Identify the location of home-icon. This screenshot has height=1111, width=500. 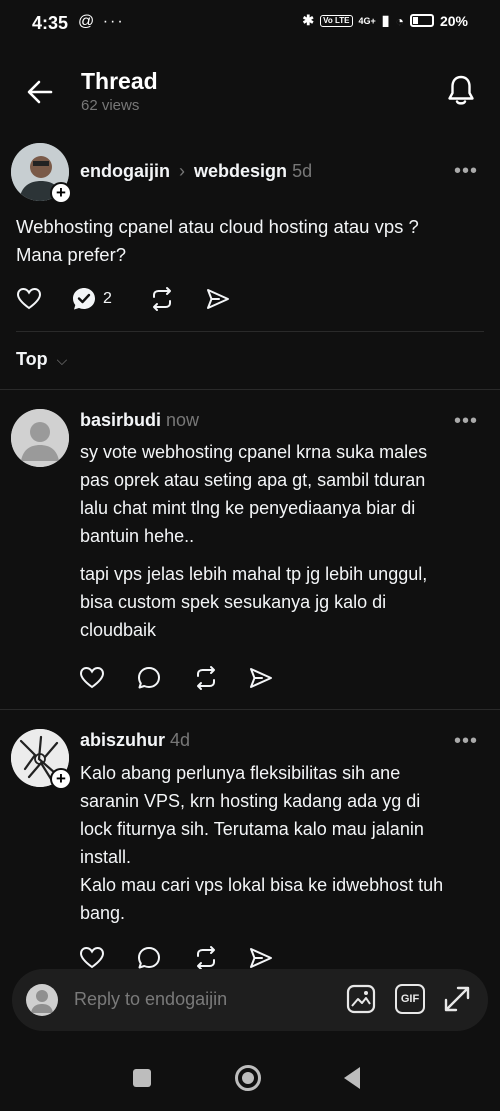
(248, 1078).